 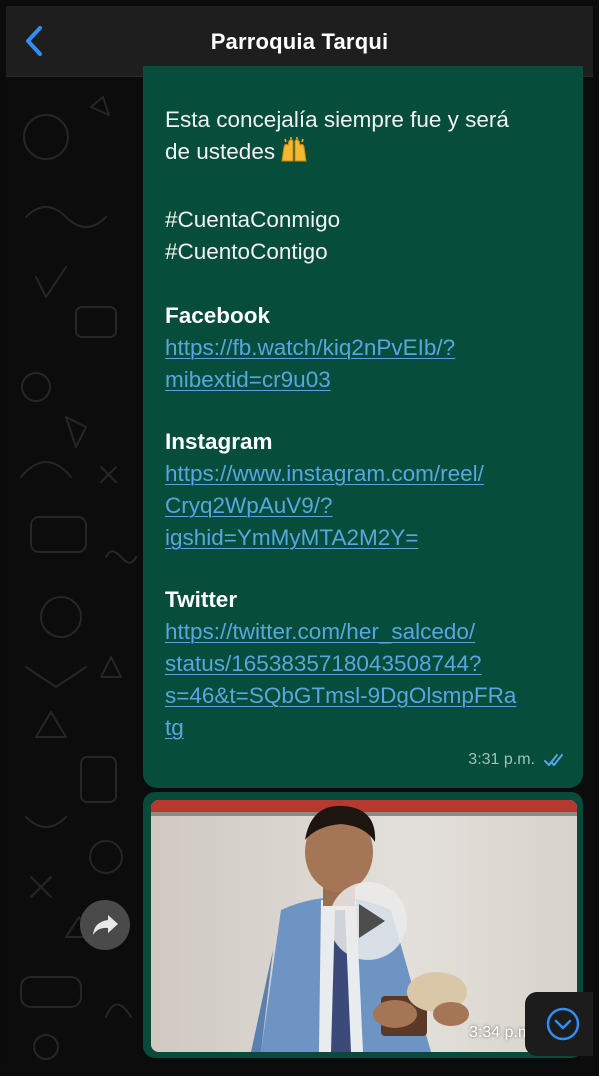 I want to click on message-line: de ustedes, so click(x=220, y=151).